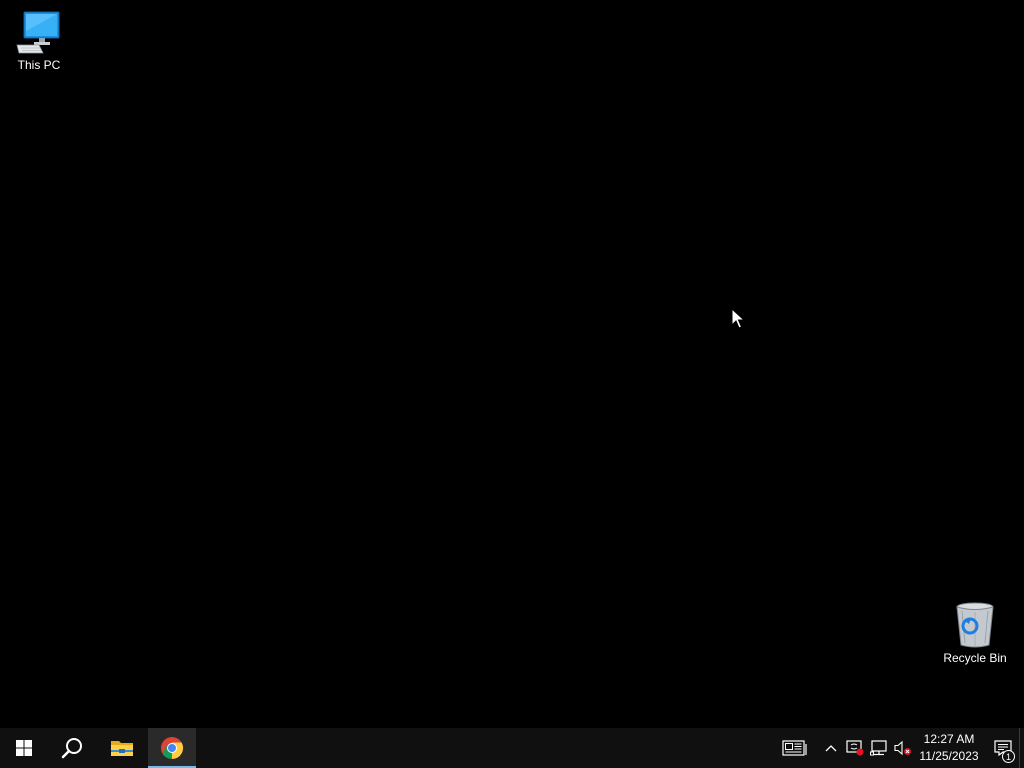 This screenshot has height=768, width=1024. What do you see at coordinates (39, 32) in the screenshot?
I see `this-pc-icon` at bounding box center [39, 32].